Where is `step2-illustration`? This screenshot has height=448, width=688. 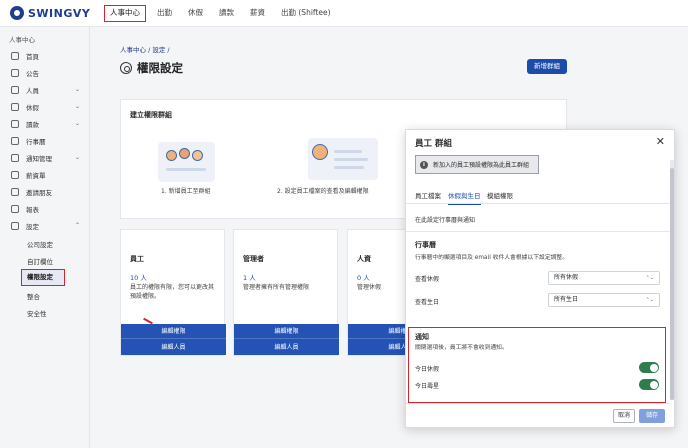 step2-illustration is located at coordinates (343, 159).